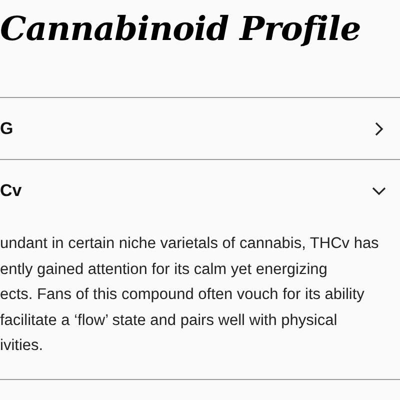 This screenshot has height=400, width=400. I want to click on page-title: Cannabinoid Profile, so click(181, 29).